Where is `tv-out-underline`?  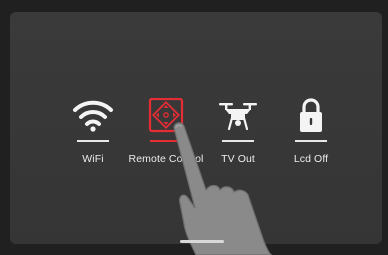 tv-out-underline is located at coordinates (238, 141).